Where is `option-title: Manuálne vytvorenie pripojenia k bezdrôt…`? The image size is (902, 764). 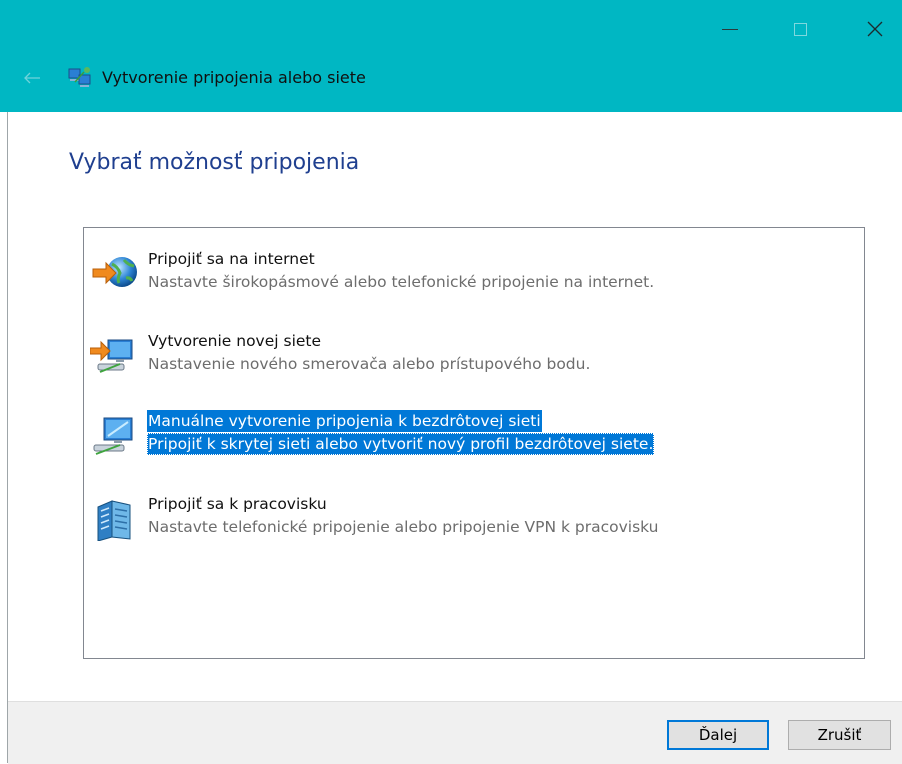 option-title: Manuálne vytvorenie pripojenia k bezdrôt… is located at coordinates (344, 421).